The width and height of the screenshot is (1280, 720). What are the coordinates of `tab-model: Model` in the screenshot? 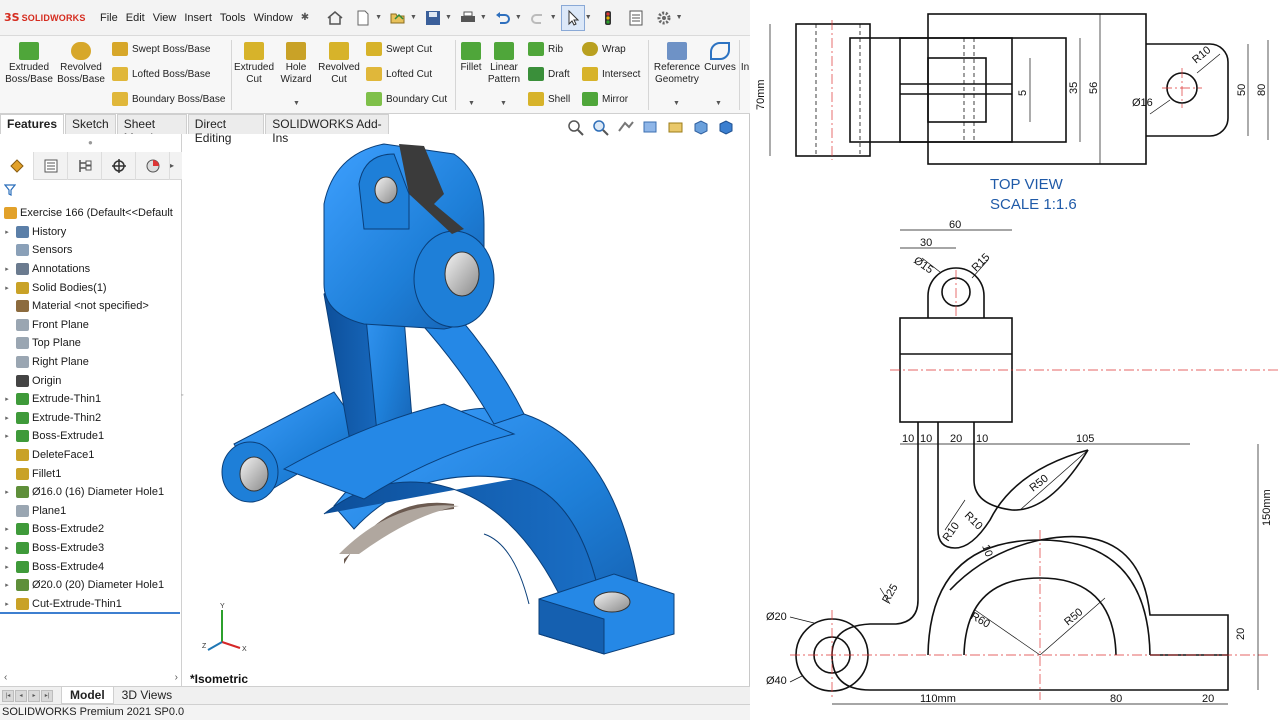 It's located at (87, 695).